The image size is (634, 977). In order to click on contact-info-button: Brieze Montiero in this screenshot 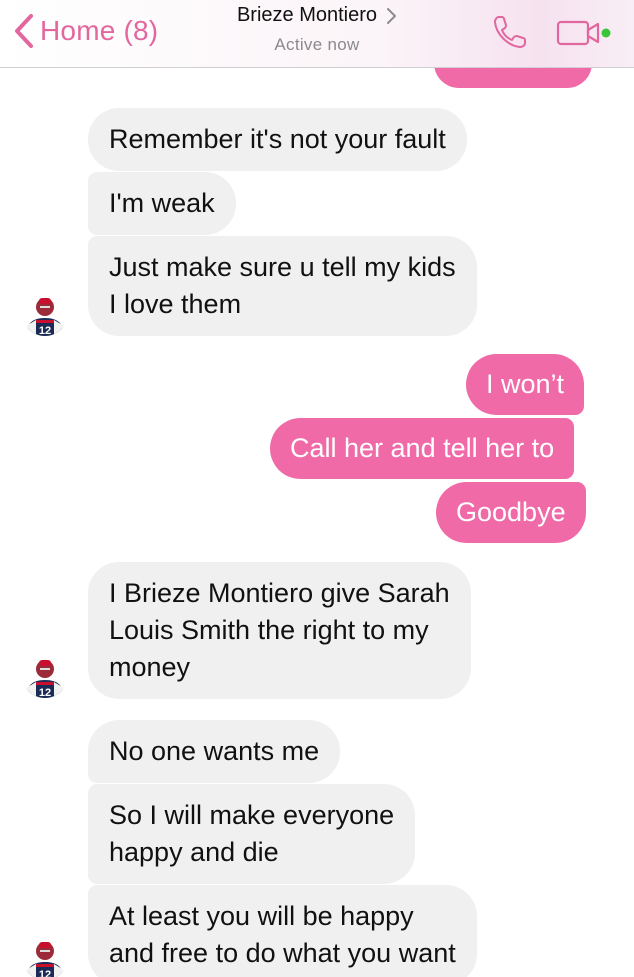, I will do `click(317, 15)`.